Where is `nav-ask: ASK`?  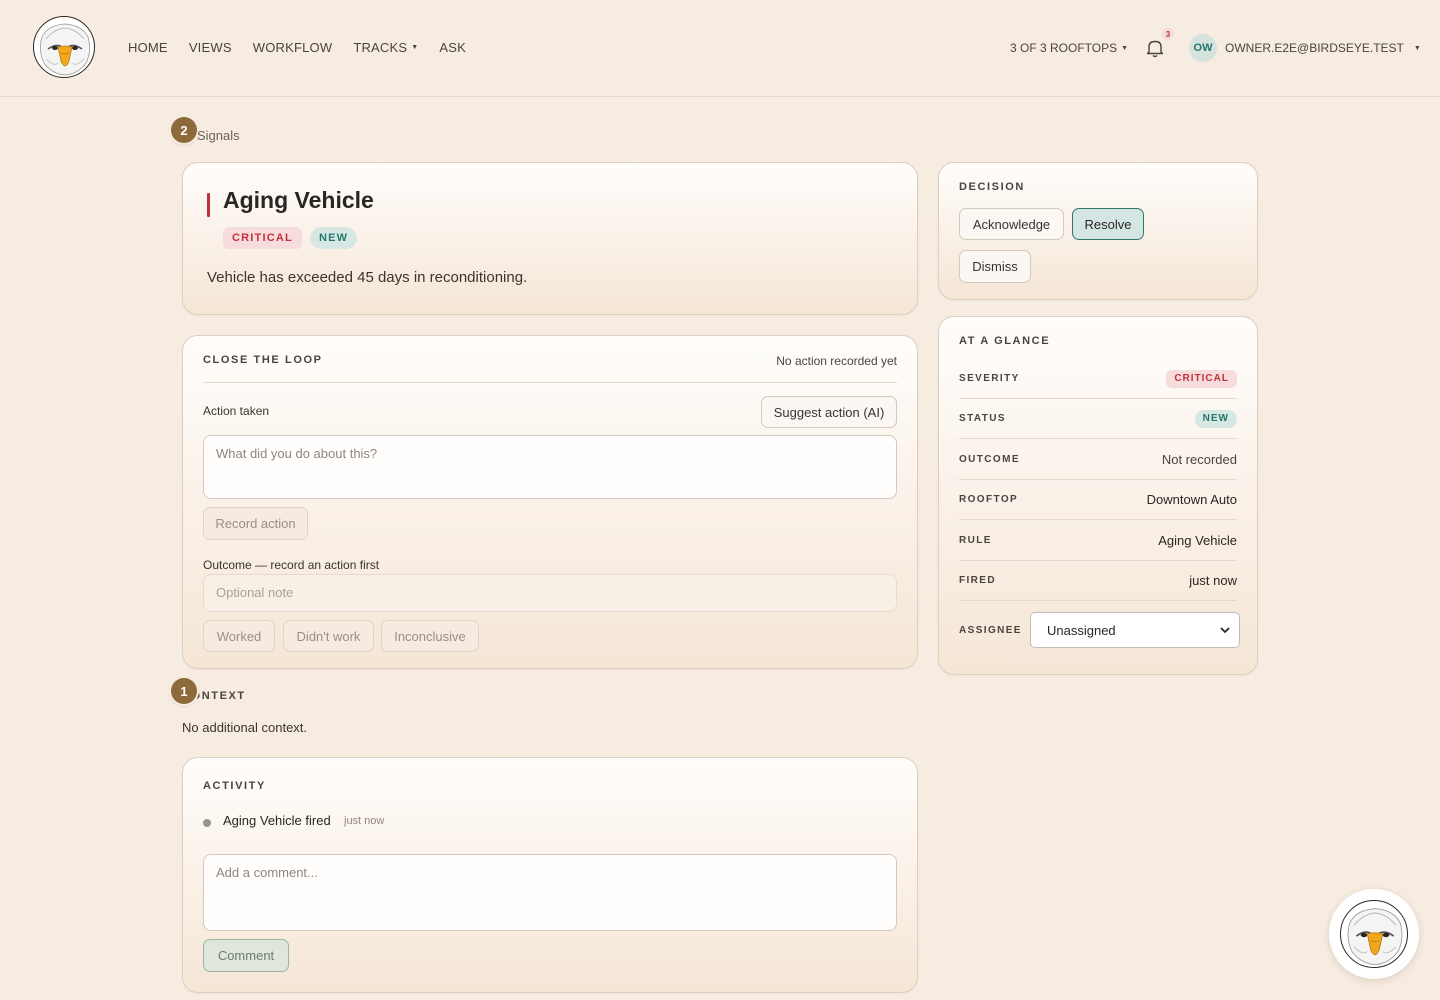 nav-ask: ASK is located at coordinates (452, 47).